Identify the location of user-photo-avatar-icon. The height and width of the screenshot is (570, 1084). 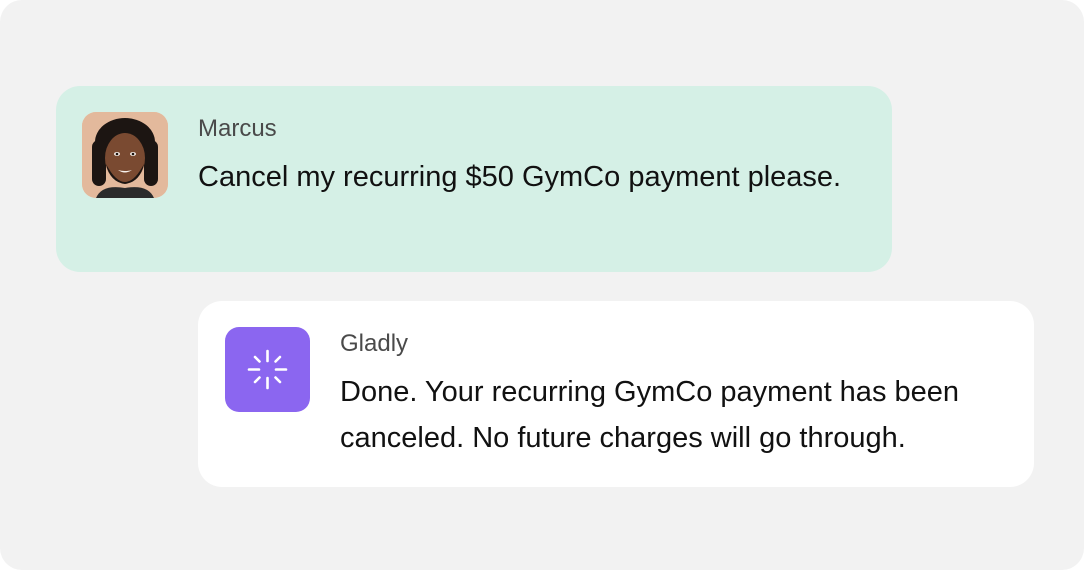
(125, 155).